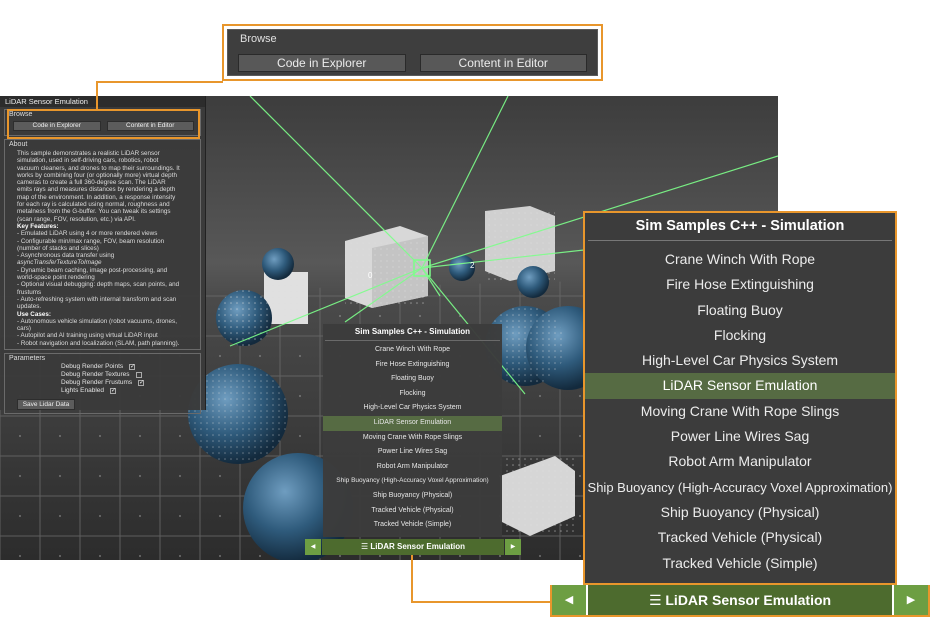 Image resolution: width=930 pixels, height=617 pixels. I want to click on browse-zoom-label: Browse, so click(258, 39).